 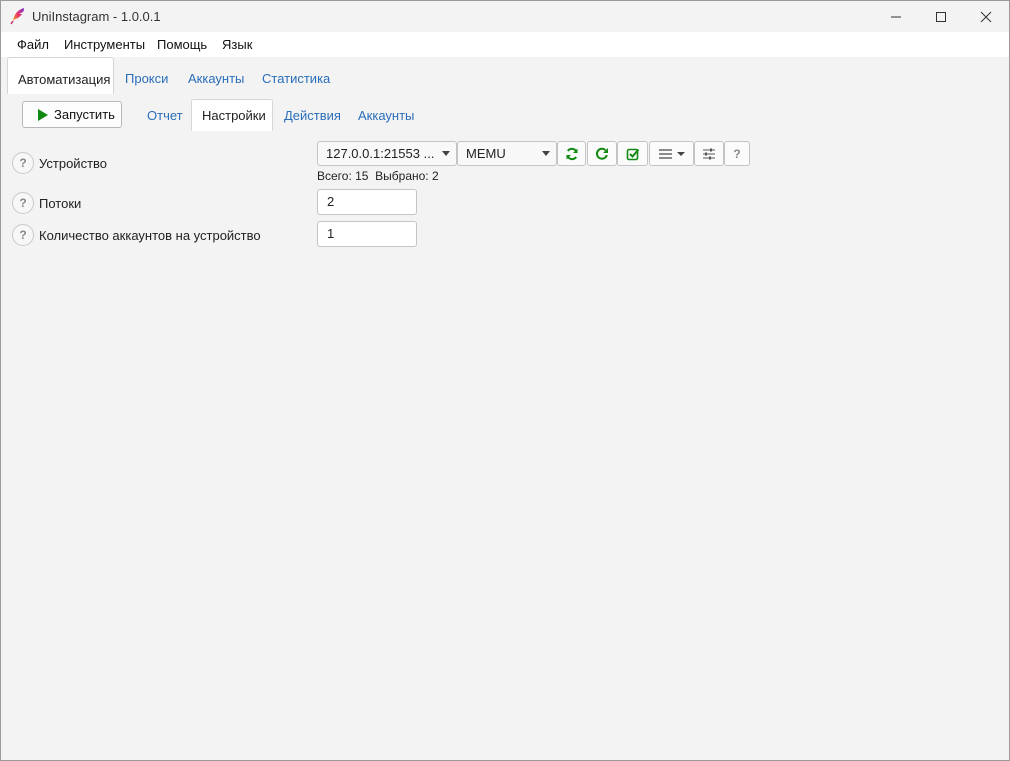 What do you see at coordinates (60, 75) in the screenshot?
I see `tab-automation: Автоматизация` at bounding box center [60, 75].